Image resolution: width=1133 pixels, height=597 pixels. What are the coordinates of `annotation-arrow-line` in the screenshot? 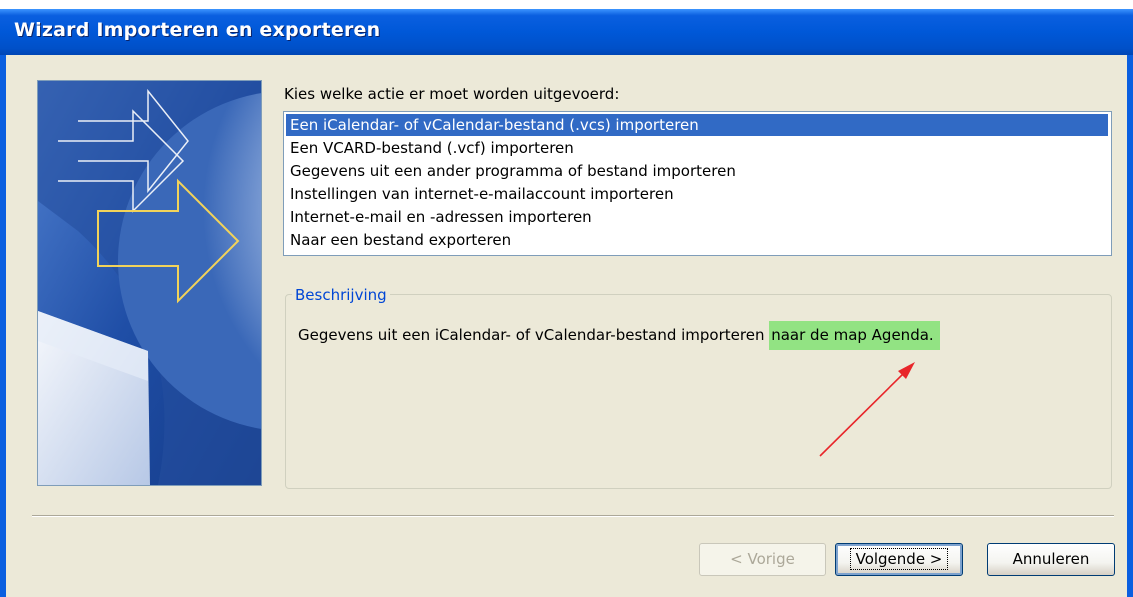 It's located at (862, 414).